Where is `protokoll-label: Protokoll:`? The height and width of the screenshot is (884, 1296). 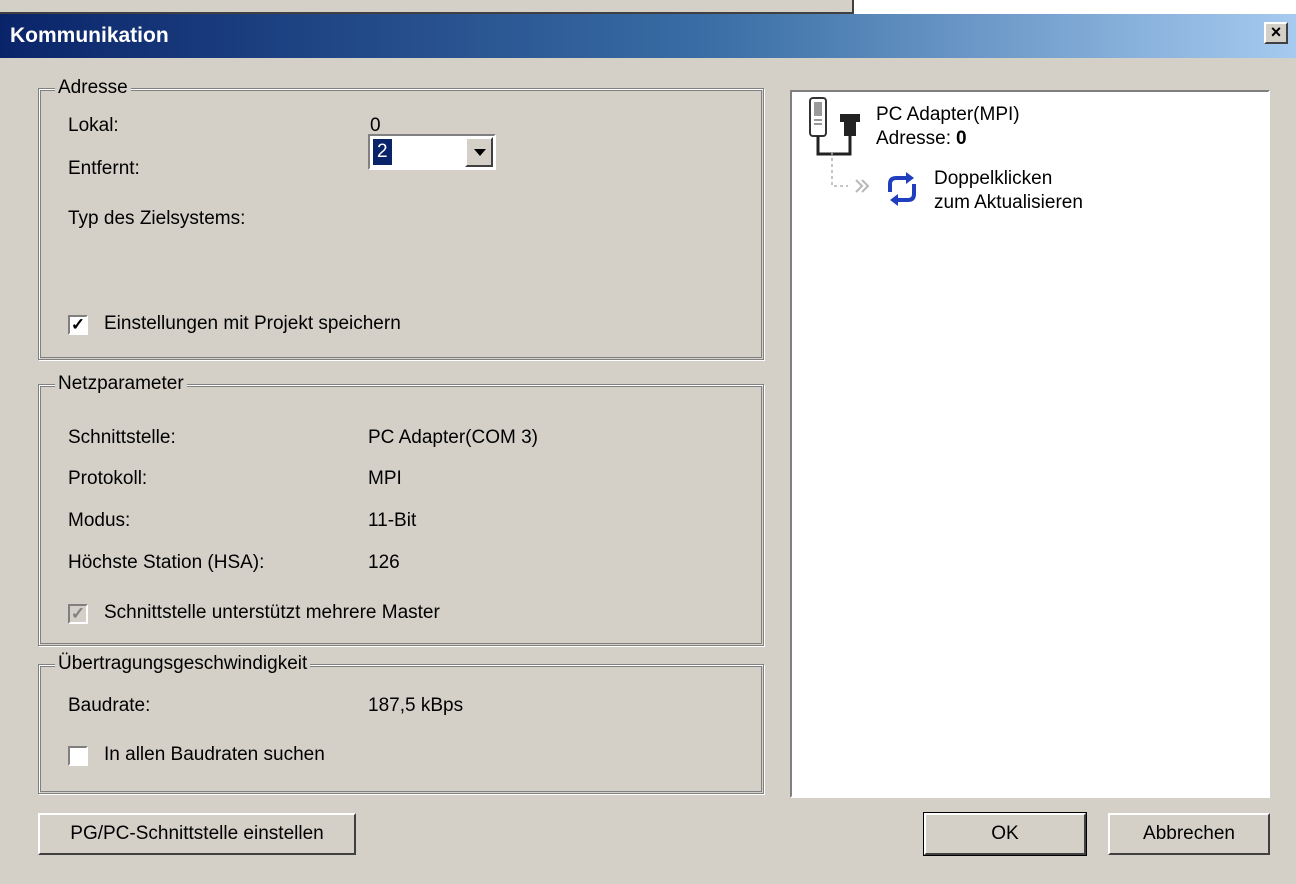 protokoll-label: Protokoll: is located at coordinates (108, 478).